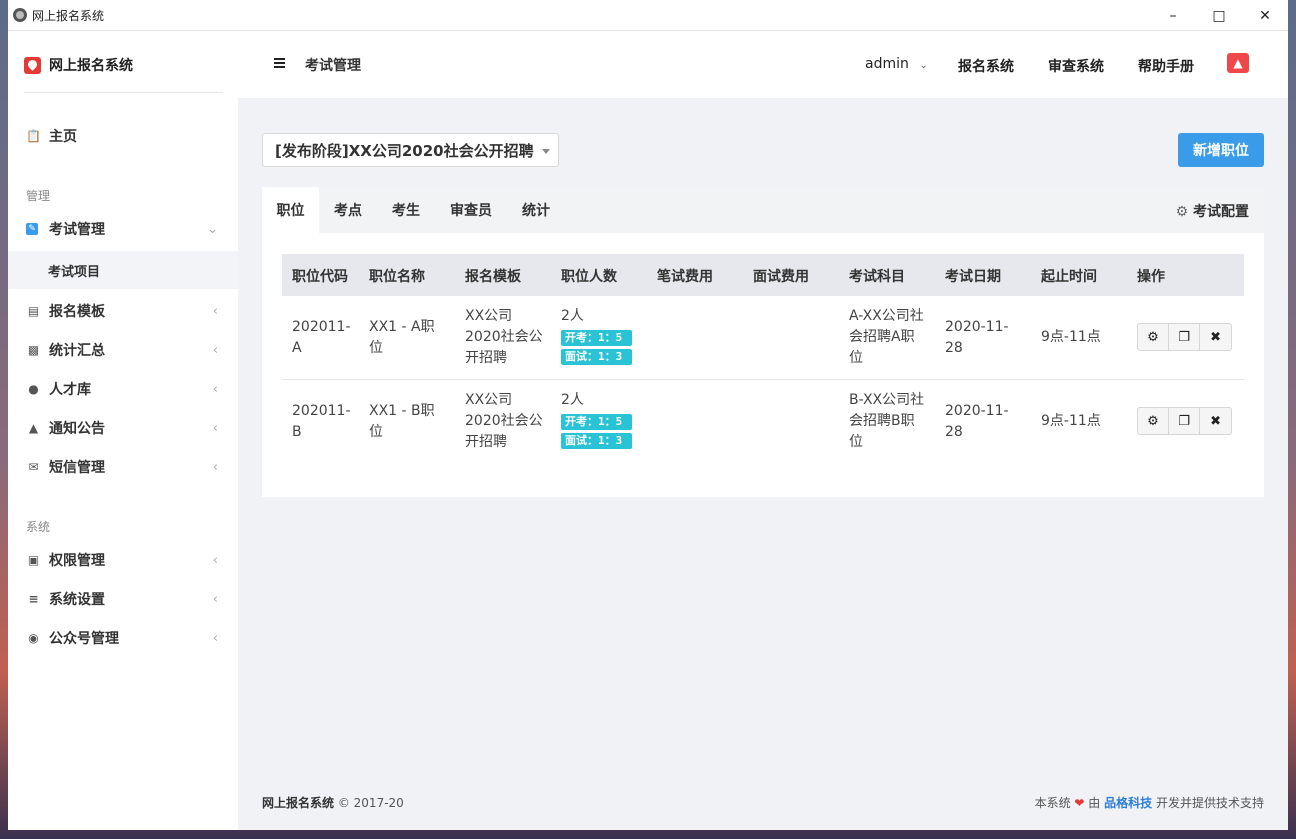  Describe the element at coordinates (977, 422) in the screenshot. I see `exam-date: 2020-11- 28` at that location.